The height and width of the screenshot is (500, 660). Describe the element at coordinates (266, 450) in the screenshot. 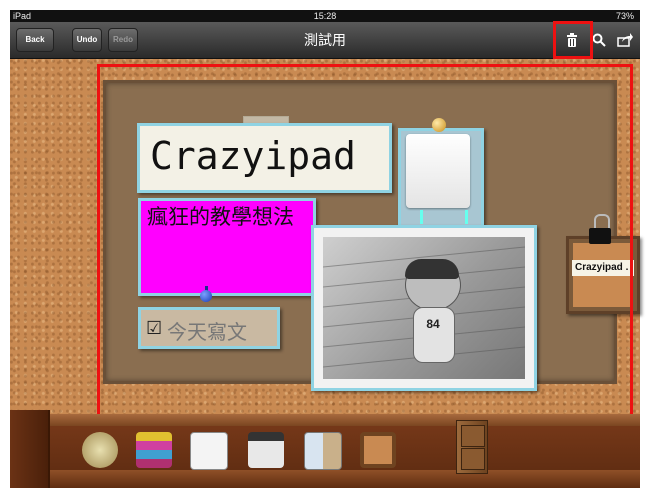

I see `calendar-icon` at that location.